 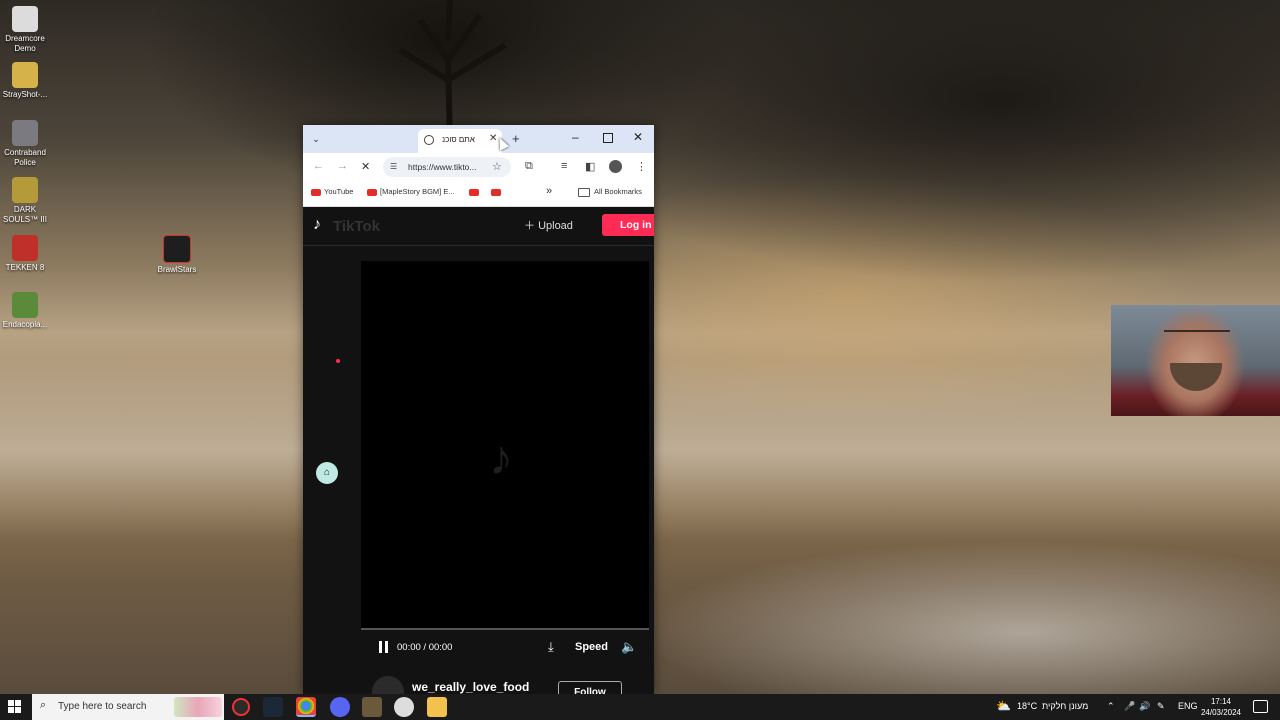 I want to click on all-bookmarks-button: All Bookmarks, so click(x=610, y=192).